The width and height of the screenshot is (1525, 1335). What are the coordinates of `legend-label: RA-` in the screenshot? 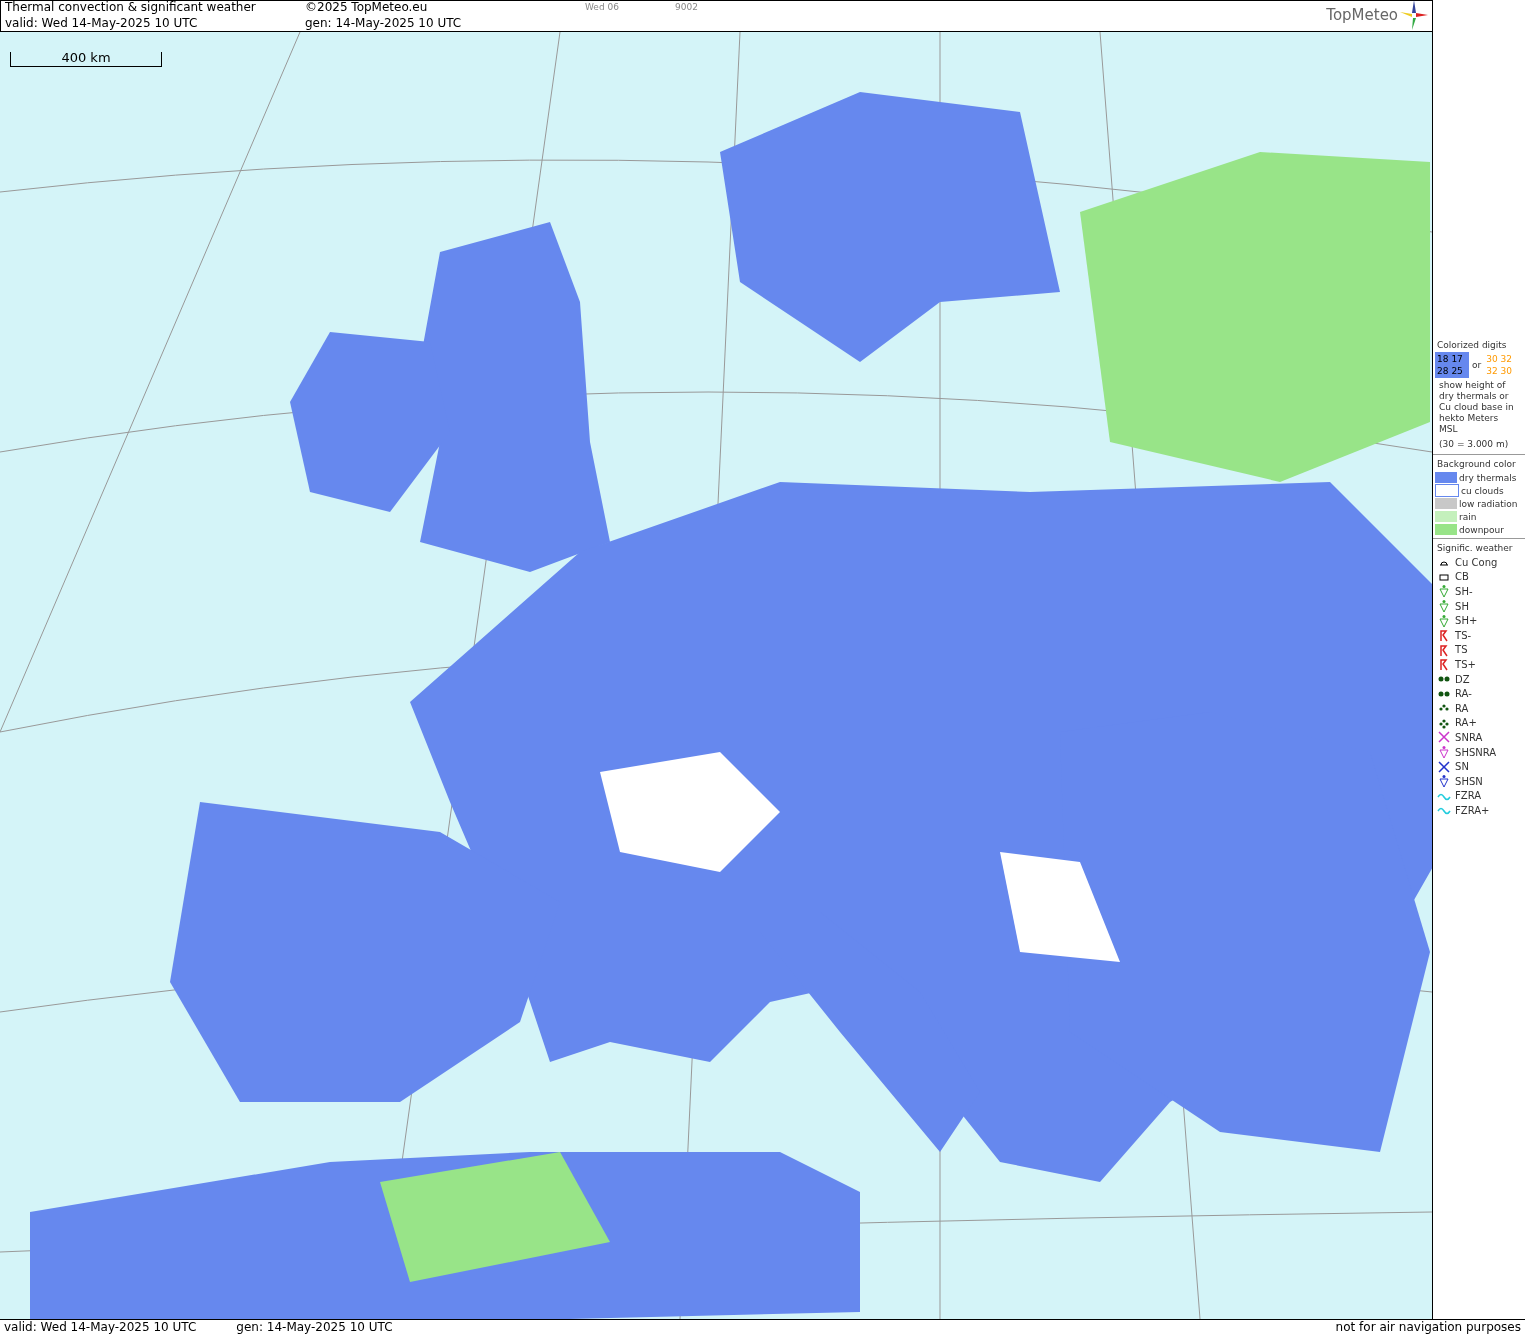 It's located at (1463, 694).